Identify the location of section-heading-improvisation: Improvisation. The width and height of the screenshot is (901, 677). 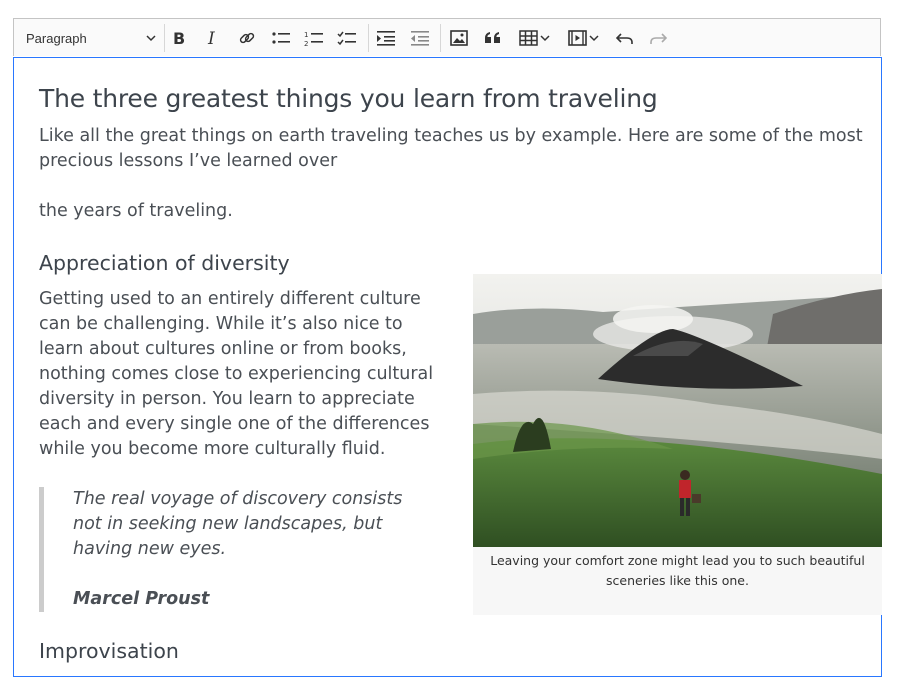
(109, 651).